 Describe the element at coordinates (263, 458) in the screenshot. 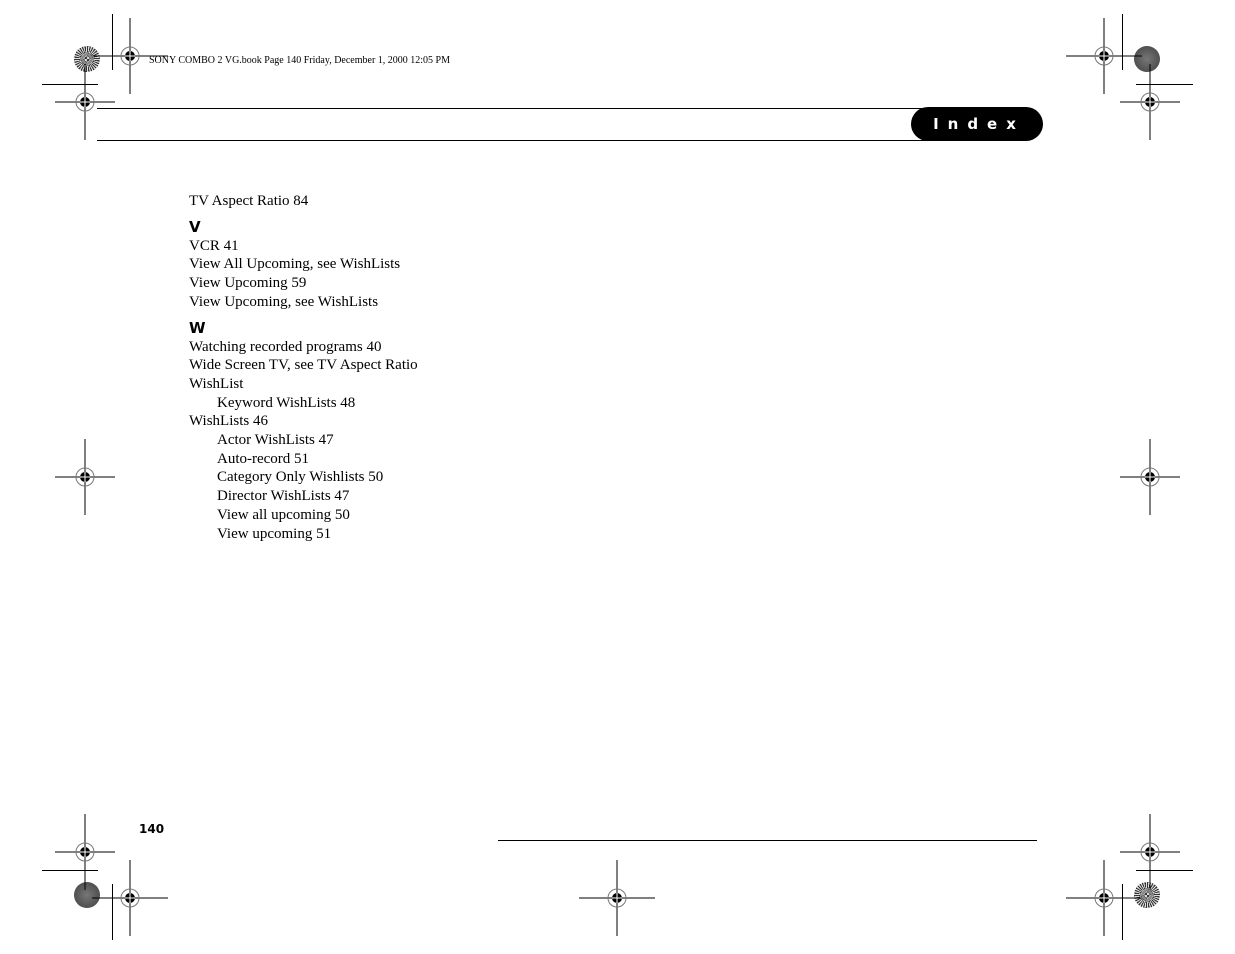

I see `index-subentry: Auto-record 51` at that location.